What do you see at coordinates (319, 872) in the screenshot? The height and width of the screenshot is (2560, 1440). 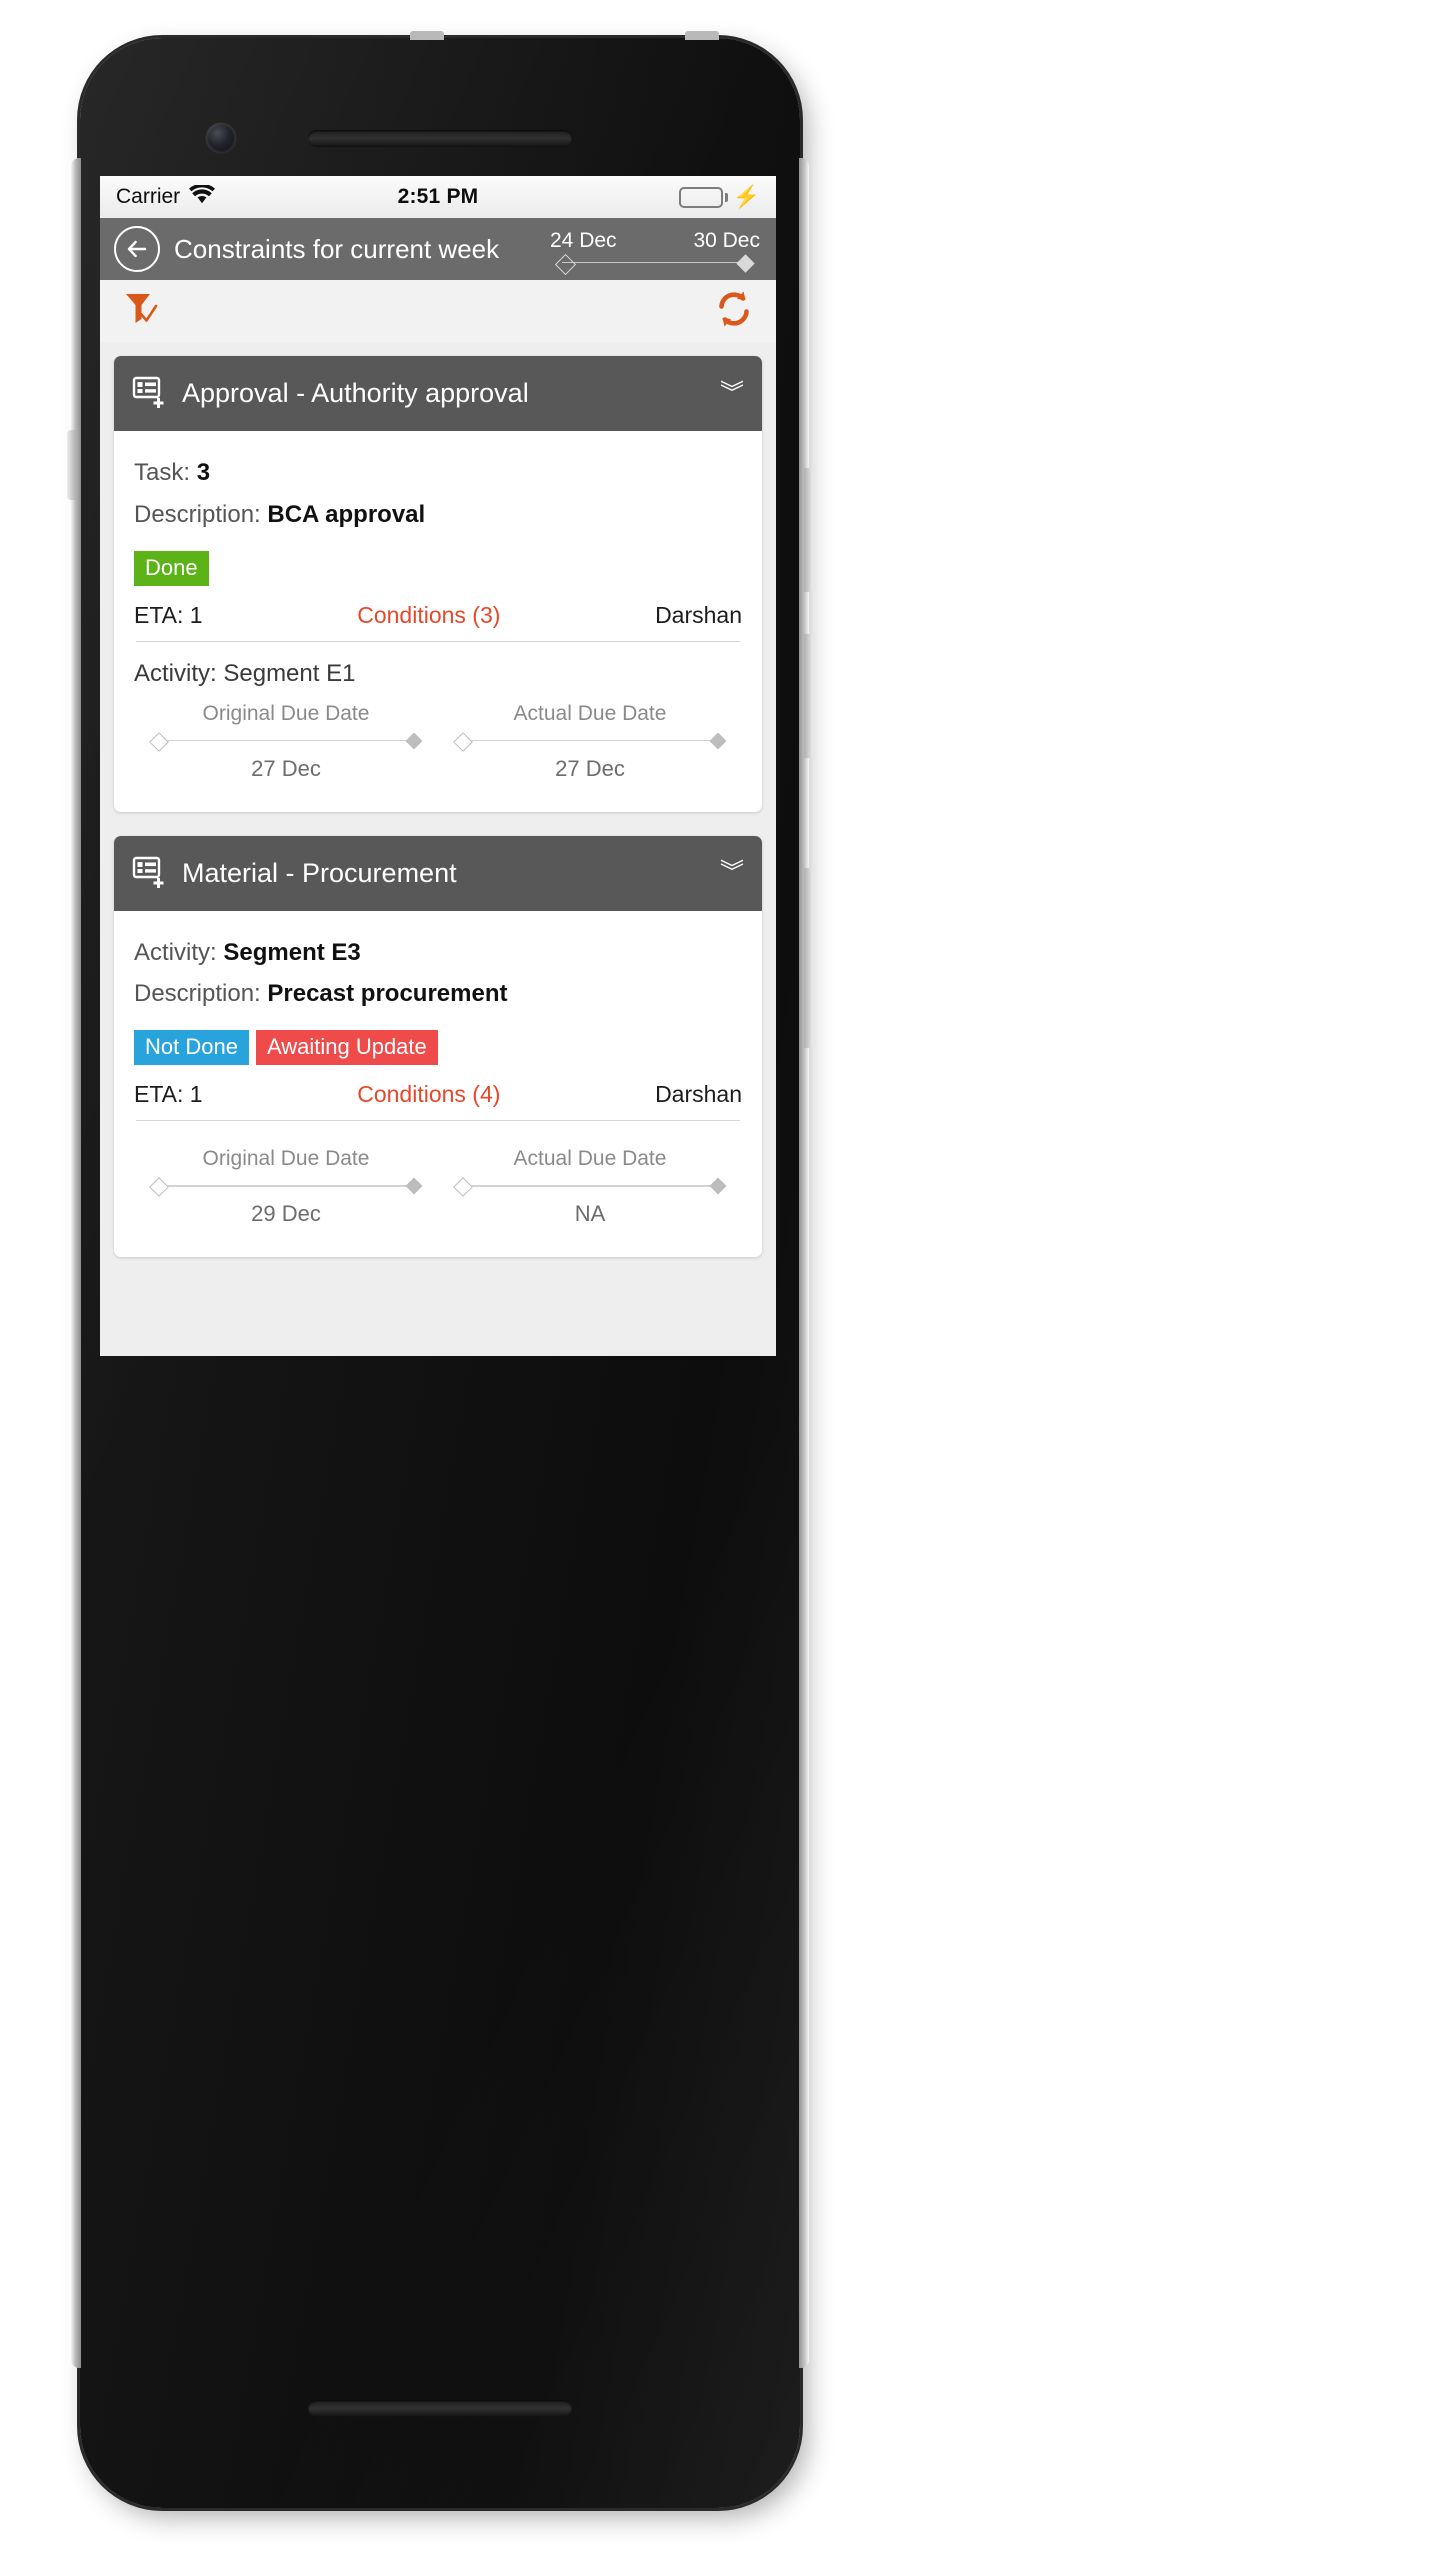 I see `card-title: Material - Procurement` at bounding box center [319, 872].